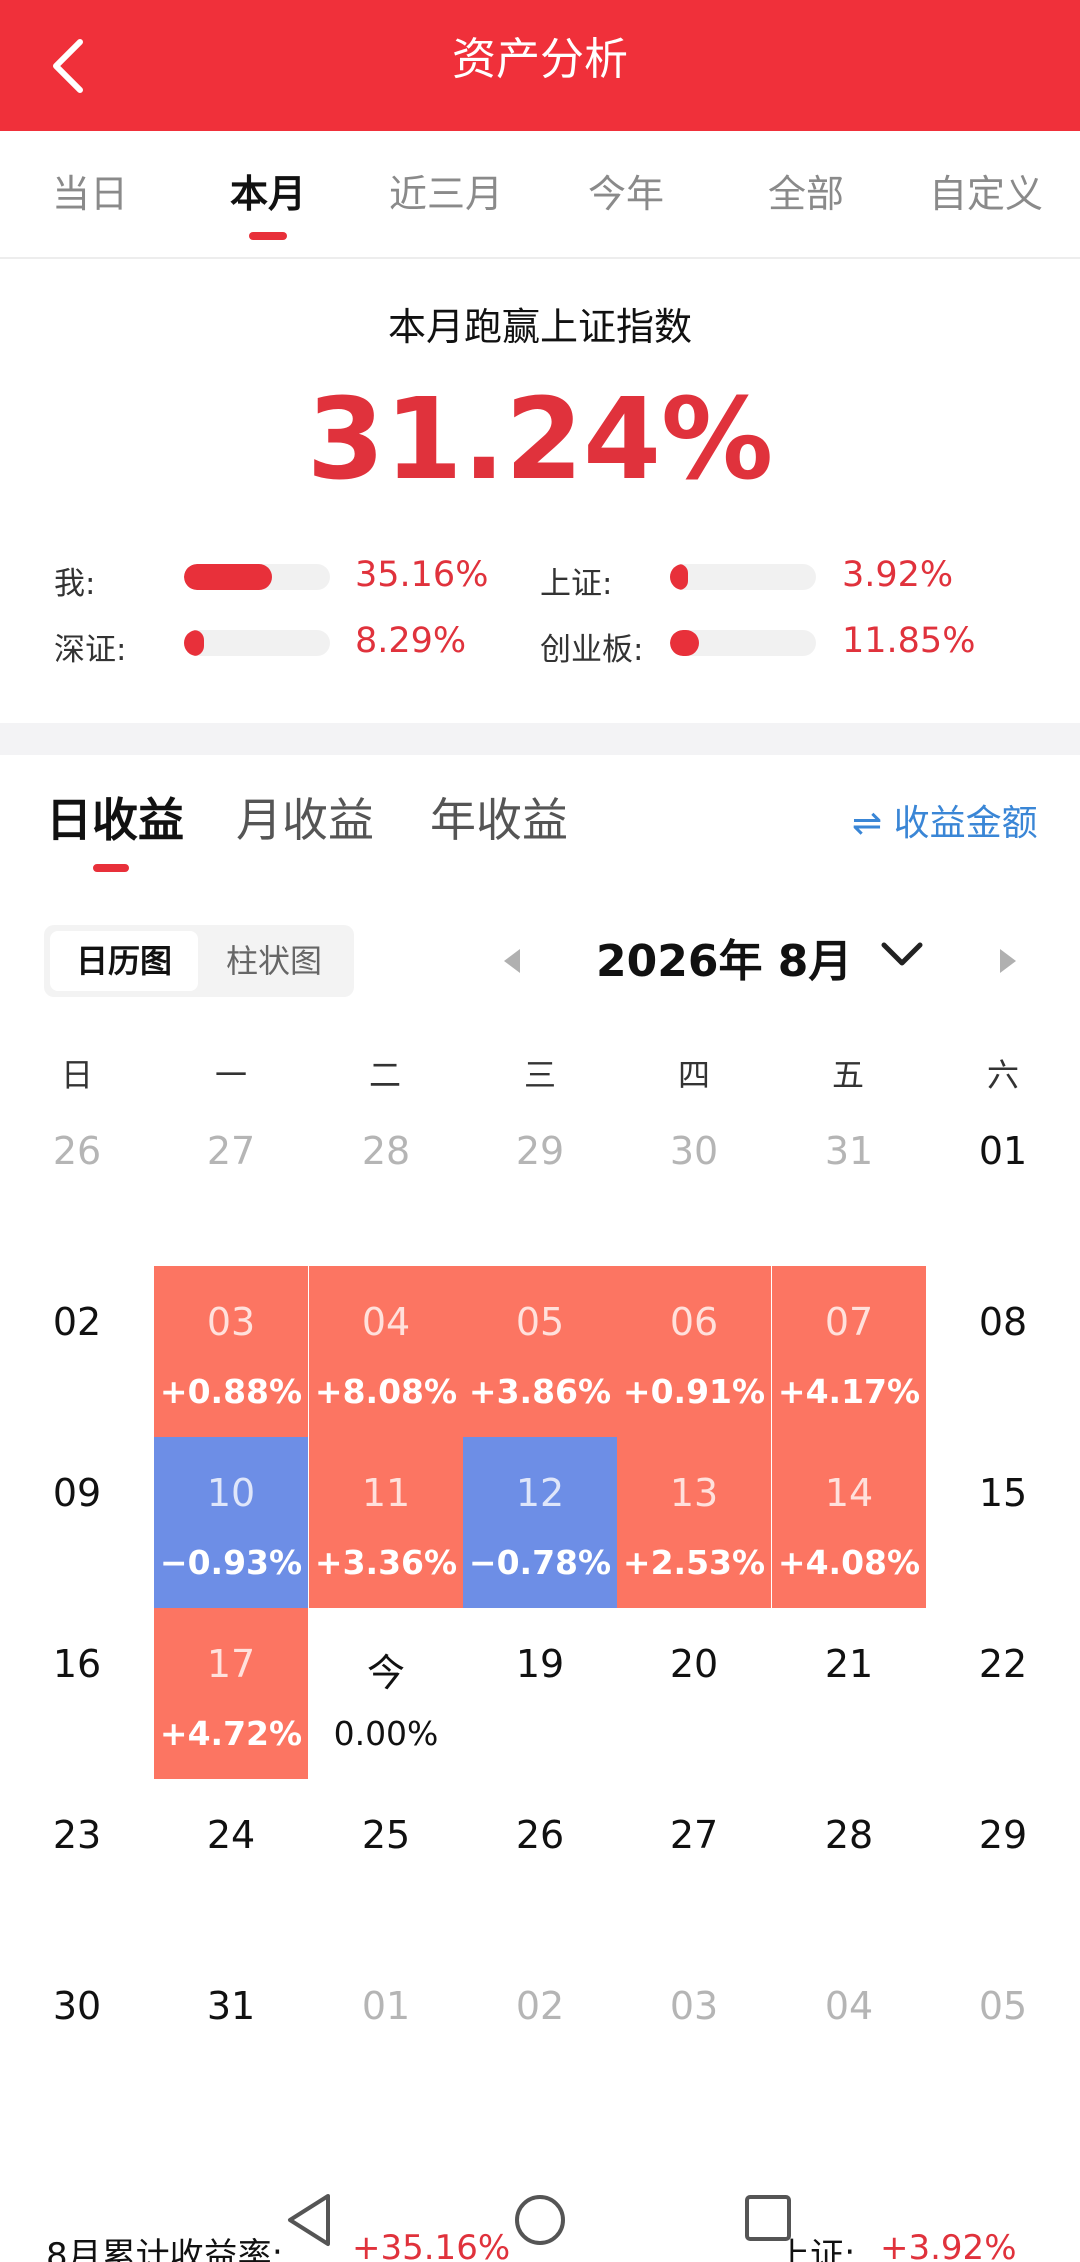 The image size is (1080, 2262). I want to click on compare-value-shenzhen: 8.29%, so click(411, 641).